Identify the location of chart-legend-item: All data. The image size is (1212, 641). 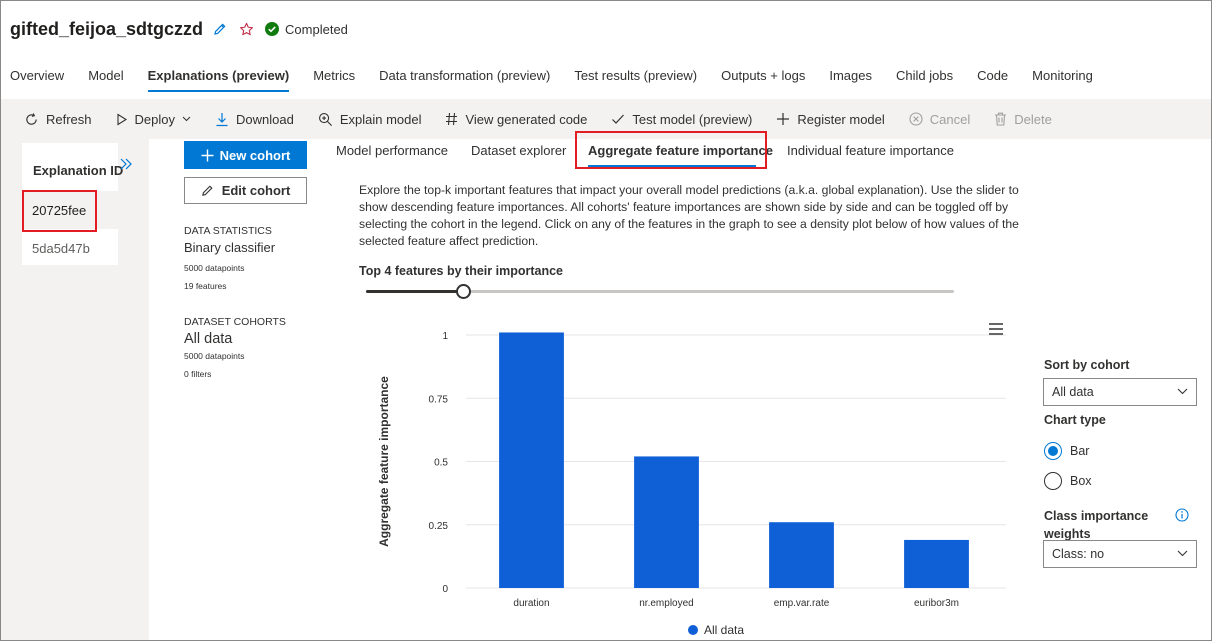
(716, 630).